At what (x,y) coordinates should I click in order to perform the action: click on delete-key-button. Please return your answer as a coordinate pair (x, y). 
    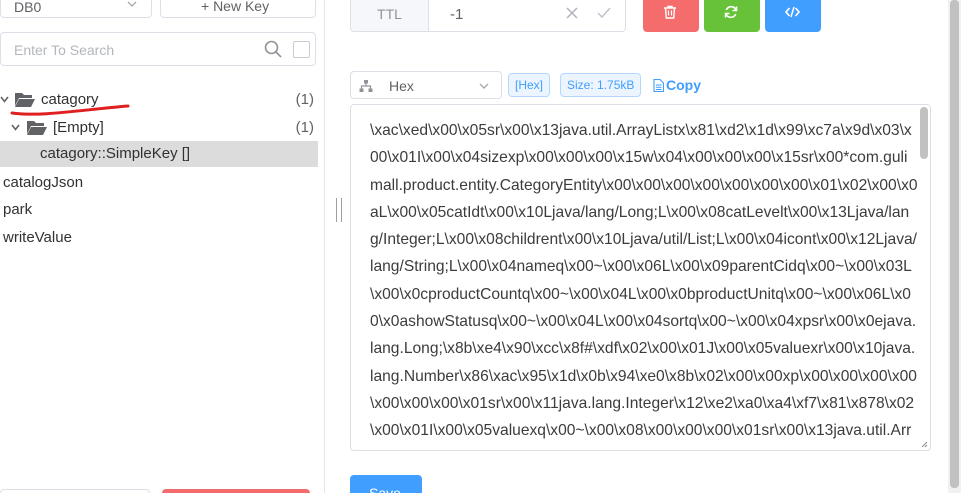
    Looking at the image, I should click on (671, 16).